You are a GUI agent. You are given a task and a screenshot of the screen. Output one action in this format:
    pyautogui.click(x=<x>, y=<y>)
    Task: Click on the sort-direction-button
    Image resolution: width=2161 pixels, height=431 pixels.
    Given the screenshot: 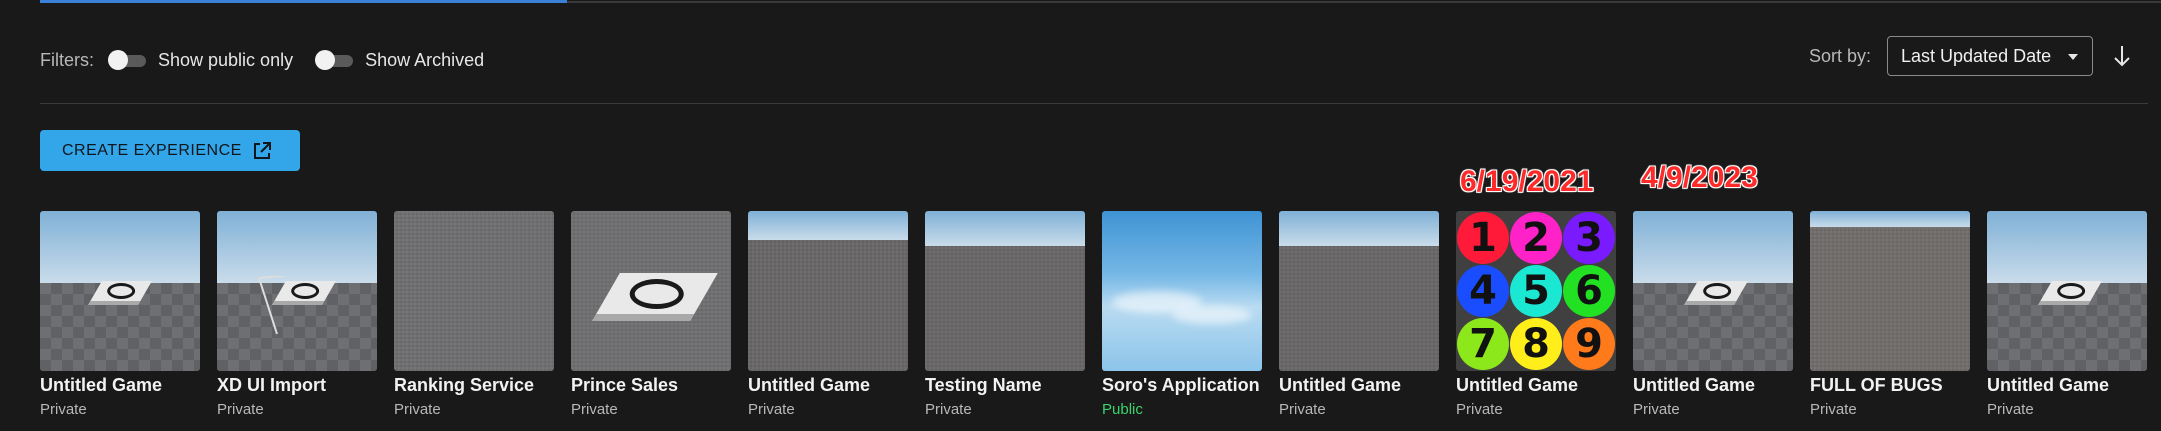 What is the action you would take?
    pyautogui.click(x=2122, y=56)
    